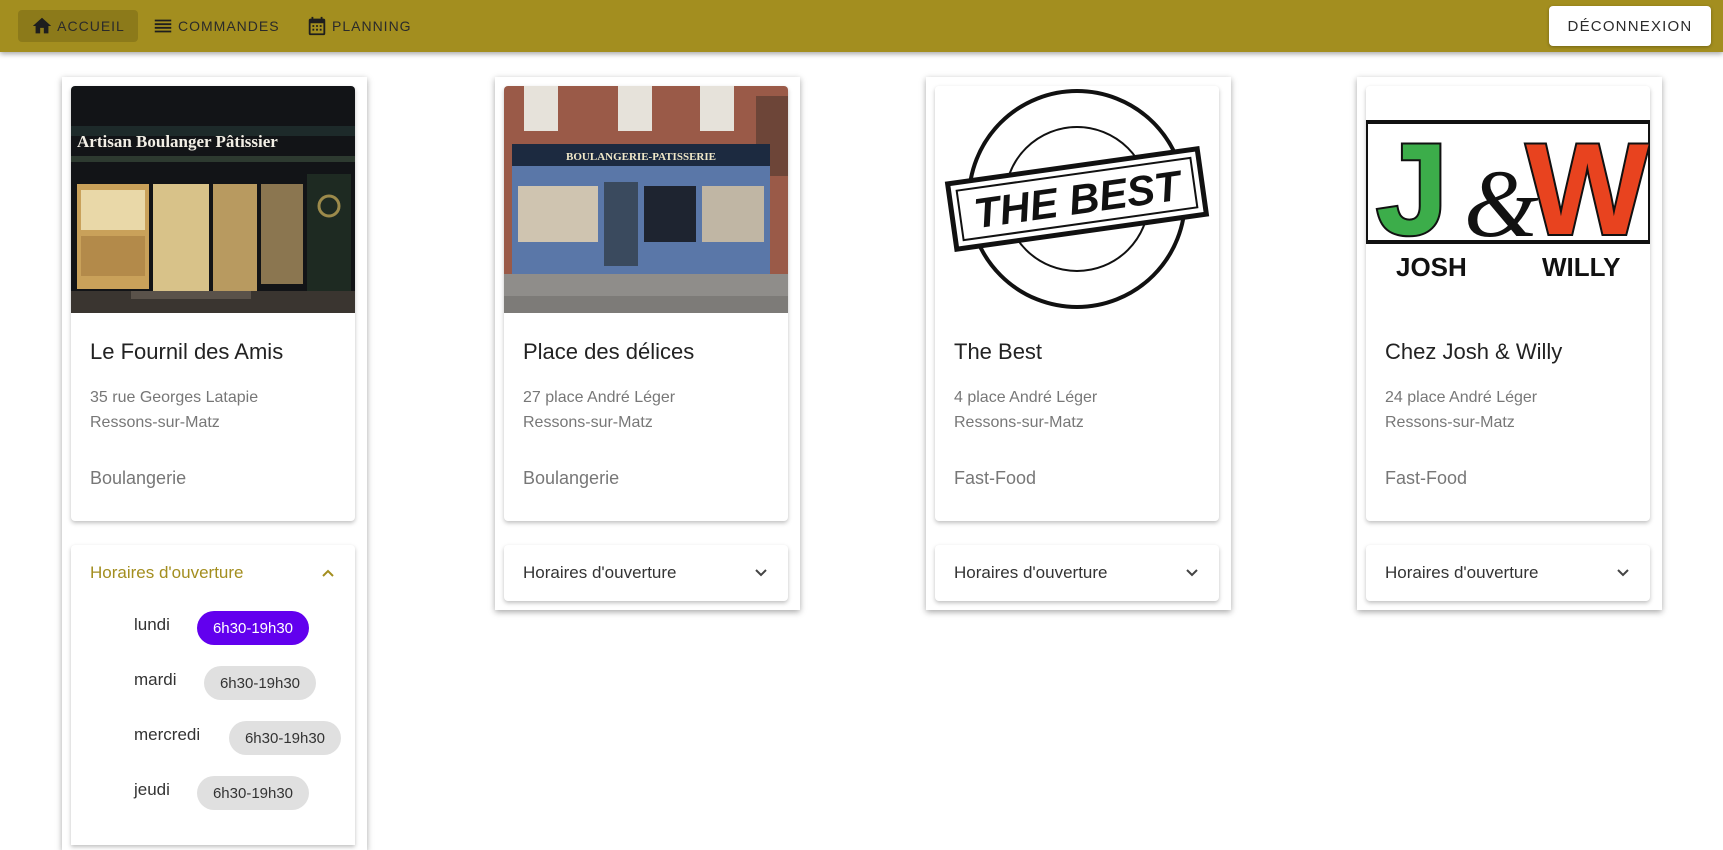  I want to click on restaurant-logo: THE BEST, so click(1077, 199).